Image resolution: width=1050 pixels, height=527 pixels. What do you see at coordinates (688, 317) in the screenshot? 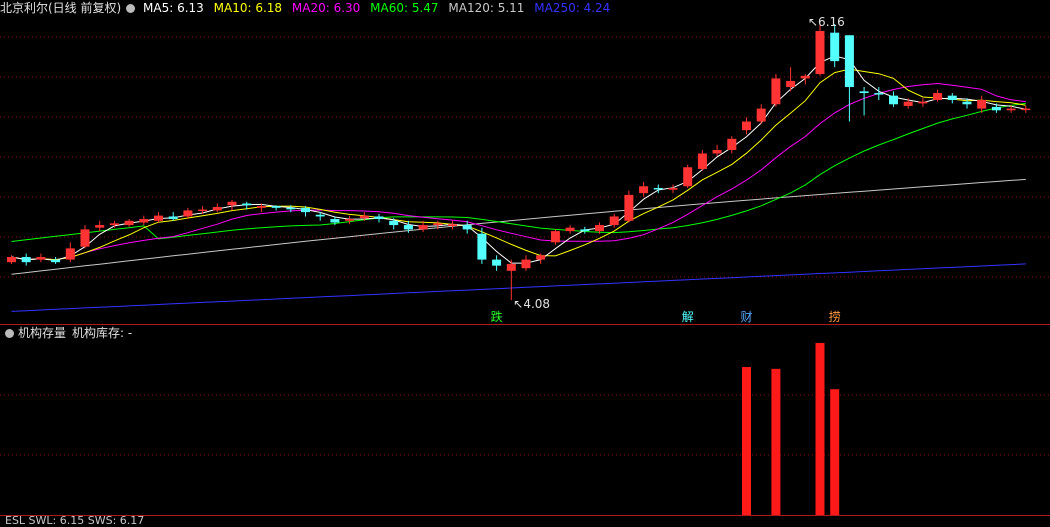
I see `signal-label: 解` at bounding box center [688, 317].